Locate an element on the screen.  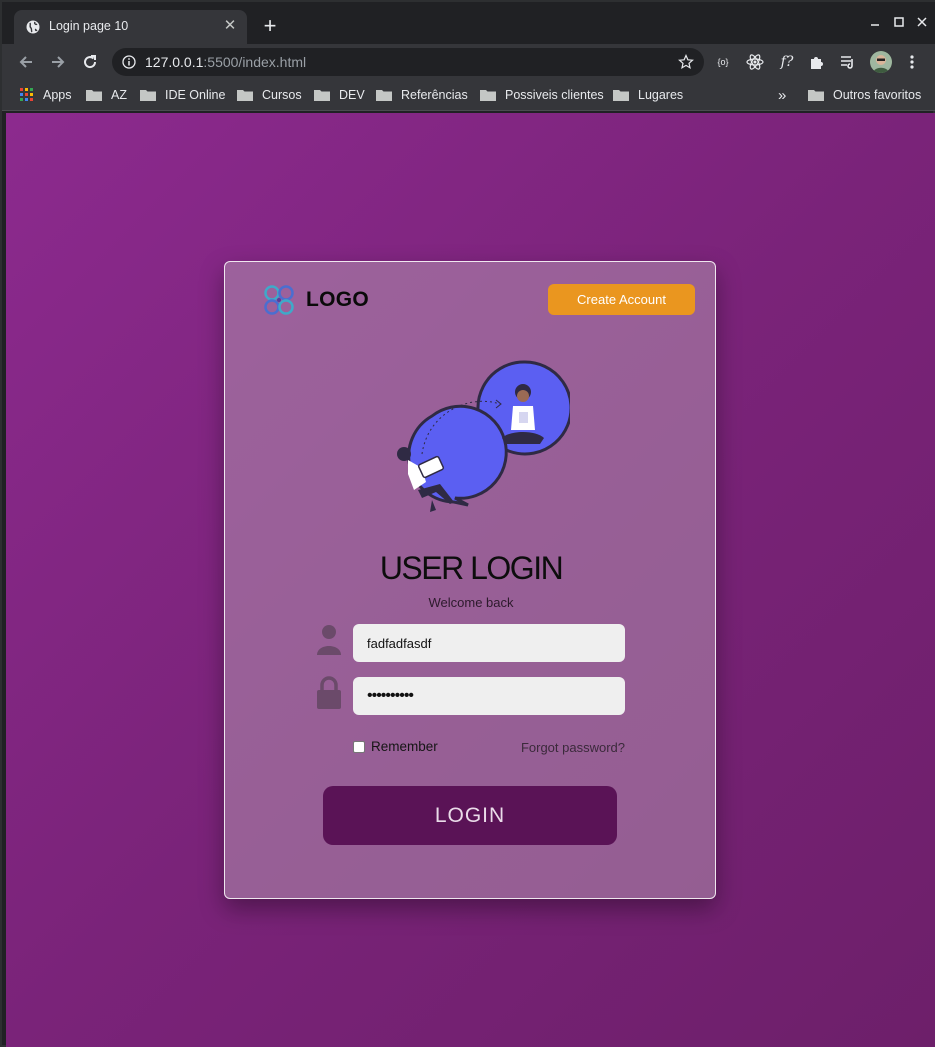
bookmark-folder: IDE Online is located at coordinates (182, 95).